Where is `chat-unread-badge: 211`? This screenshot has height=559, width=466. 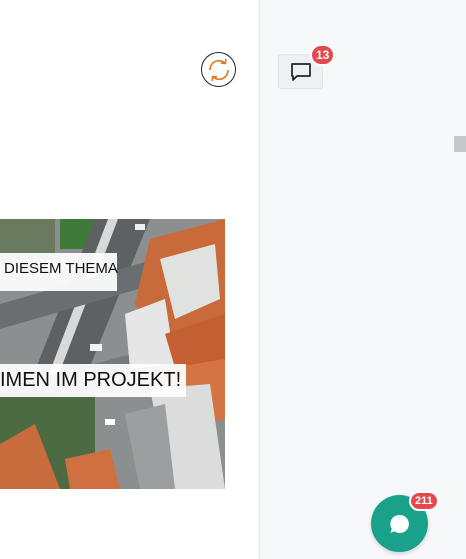 chat-unread-badge: 211 is located at coordinates (424, 501).